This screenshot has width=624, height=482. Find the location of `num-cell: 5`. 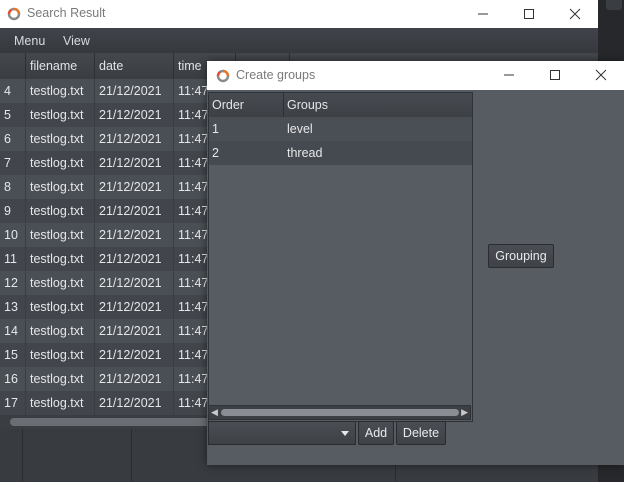

num-cell: 5 is located at coordinates (13, 115).